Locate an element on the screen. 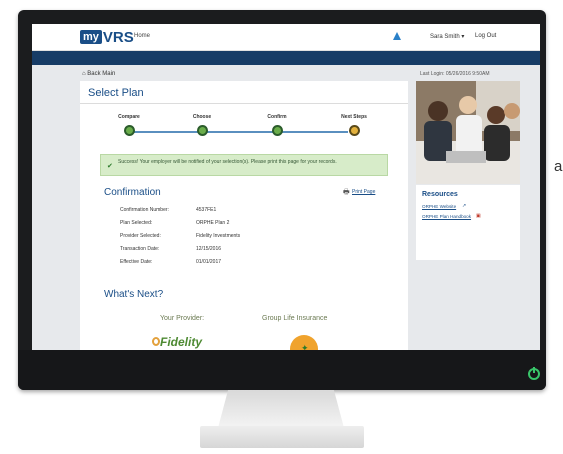 This screenshot has height=454, width=563. team-photo-graphic is located at coordinates (468, 132).